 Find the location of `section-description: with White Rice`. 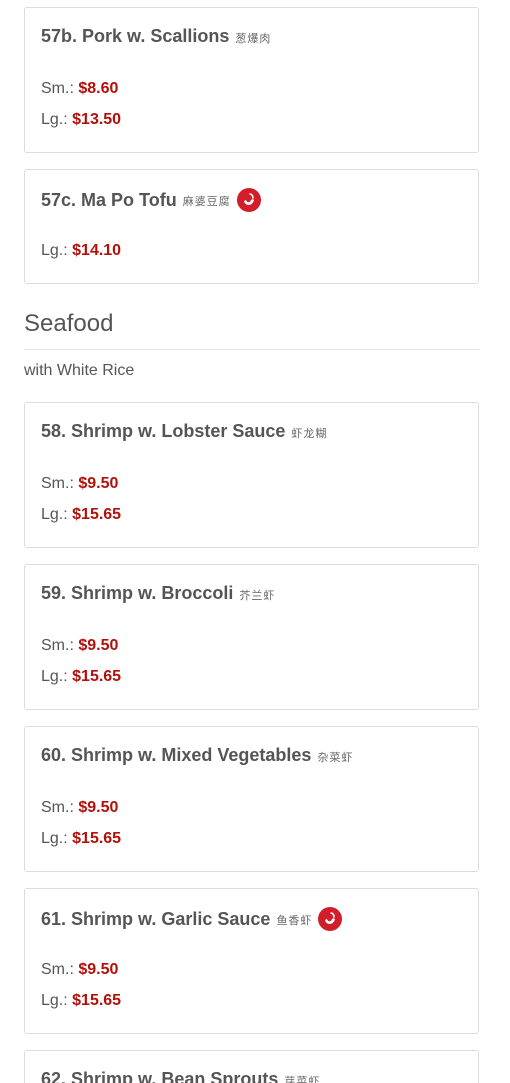

section-description: with White Rice is located at coordinates (79, 370).